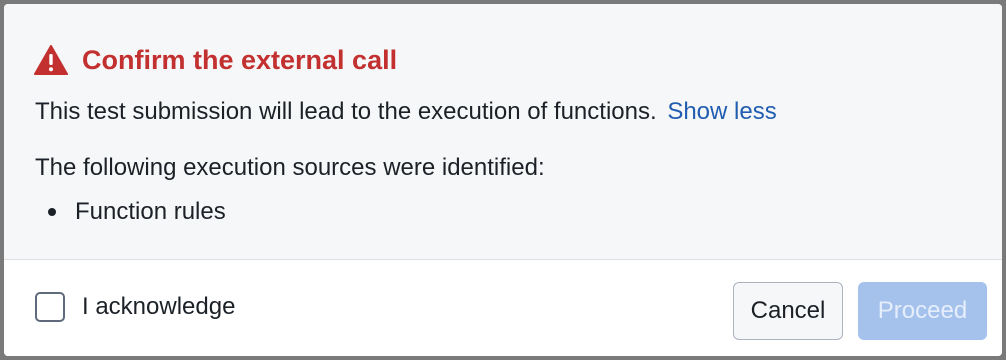 This screenshot has height=360, width=1006. I want to click on cancel-button: Cancel, so click(788, 311).